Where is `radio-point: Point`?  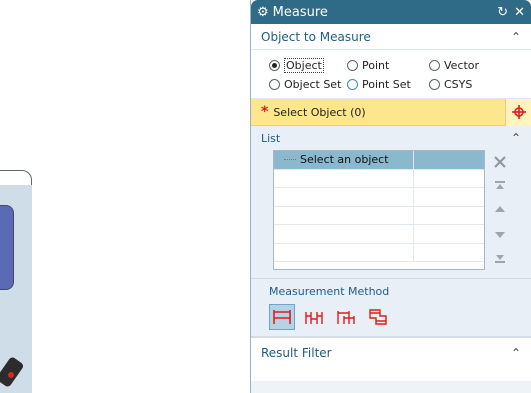
radio-point: Point is located at coordinates (388, 65).